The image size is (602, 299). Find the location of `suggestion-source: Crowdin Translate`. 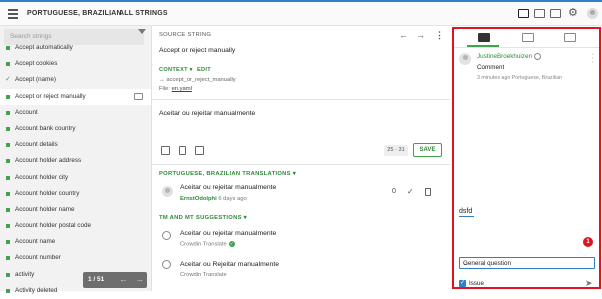

suggestion-source: Crowdin Translate is located at coordinates (203, 275).